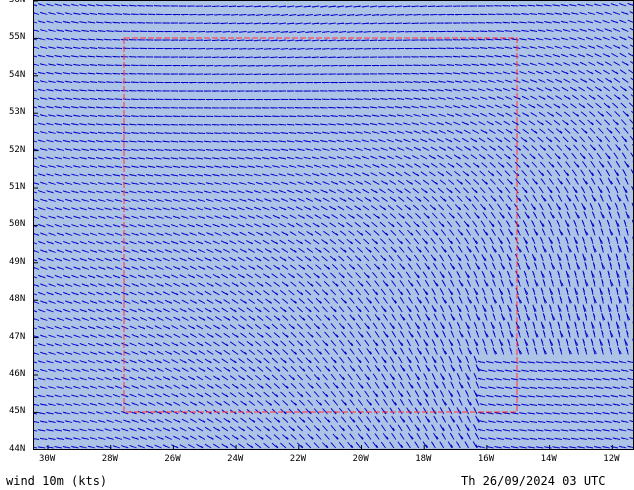  I want to click on lat-tick-label: 46N, so click(17, 374).